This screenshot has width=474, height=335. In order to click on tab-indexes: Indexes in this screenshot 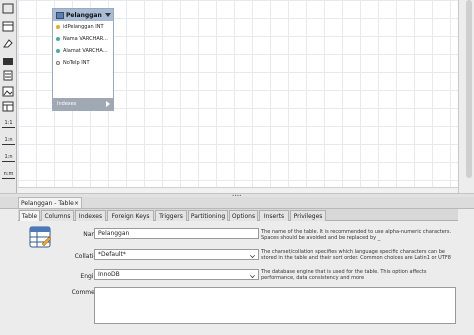, I will do `click(90, 215)`.